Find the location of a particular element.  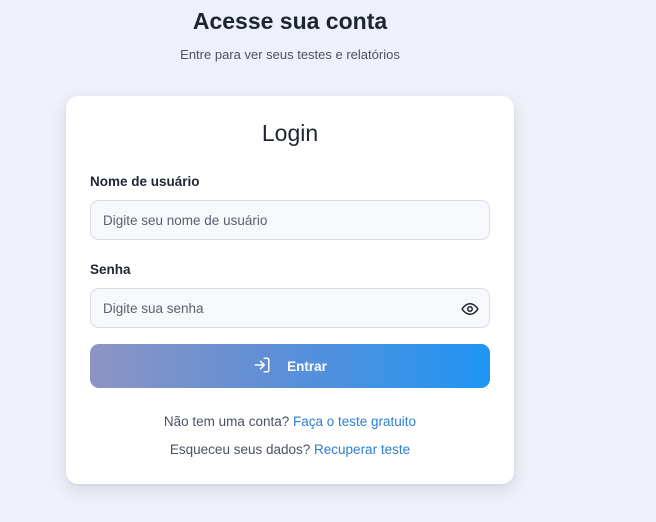

page-title: Acesse sua conta is located at coordinates (290, 21).